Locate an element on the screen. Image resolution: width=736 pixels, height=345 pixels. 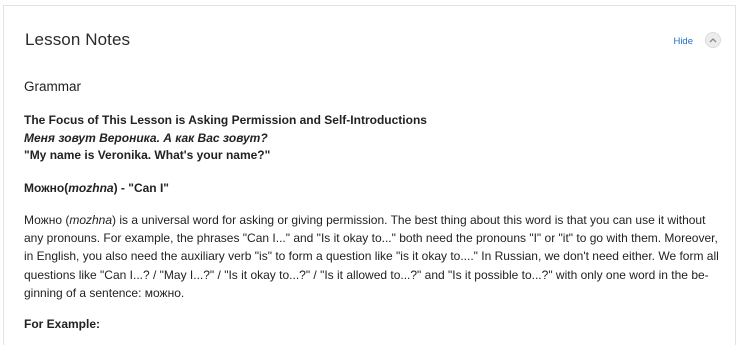
subhead-rest: ) - "Can I" is located at coordinates (141, 187).